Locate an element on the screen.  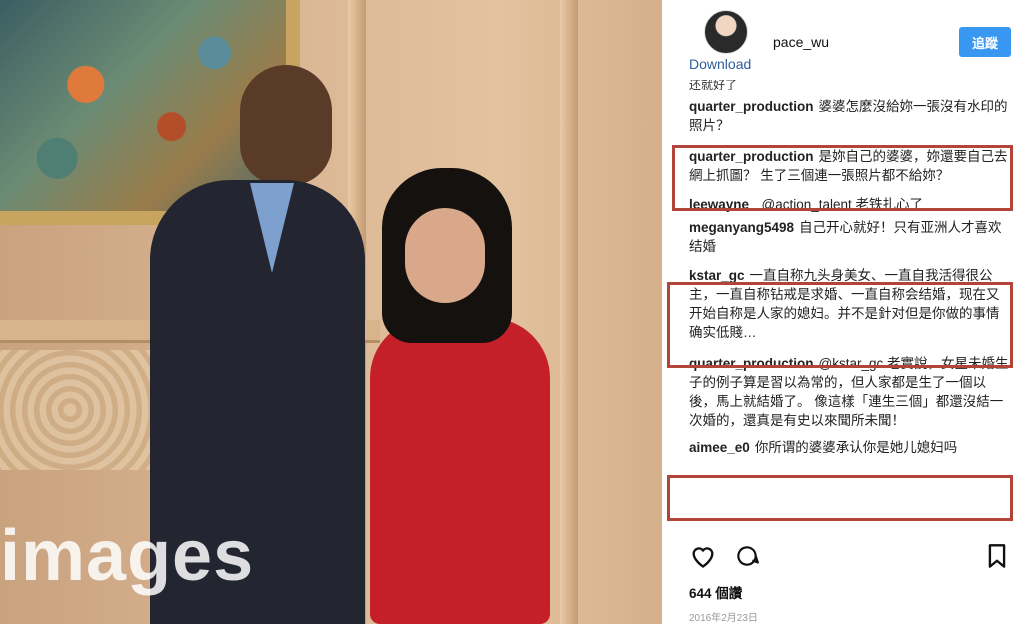
post-date: 2016年2月23日 is located at coordinates (723, 618).